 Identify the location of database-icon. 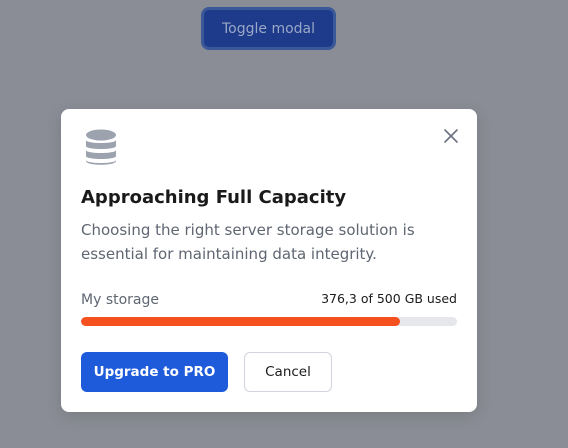
(101, 148).